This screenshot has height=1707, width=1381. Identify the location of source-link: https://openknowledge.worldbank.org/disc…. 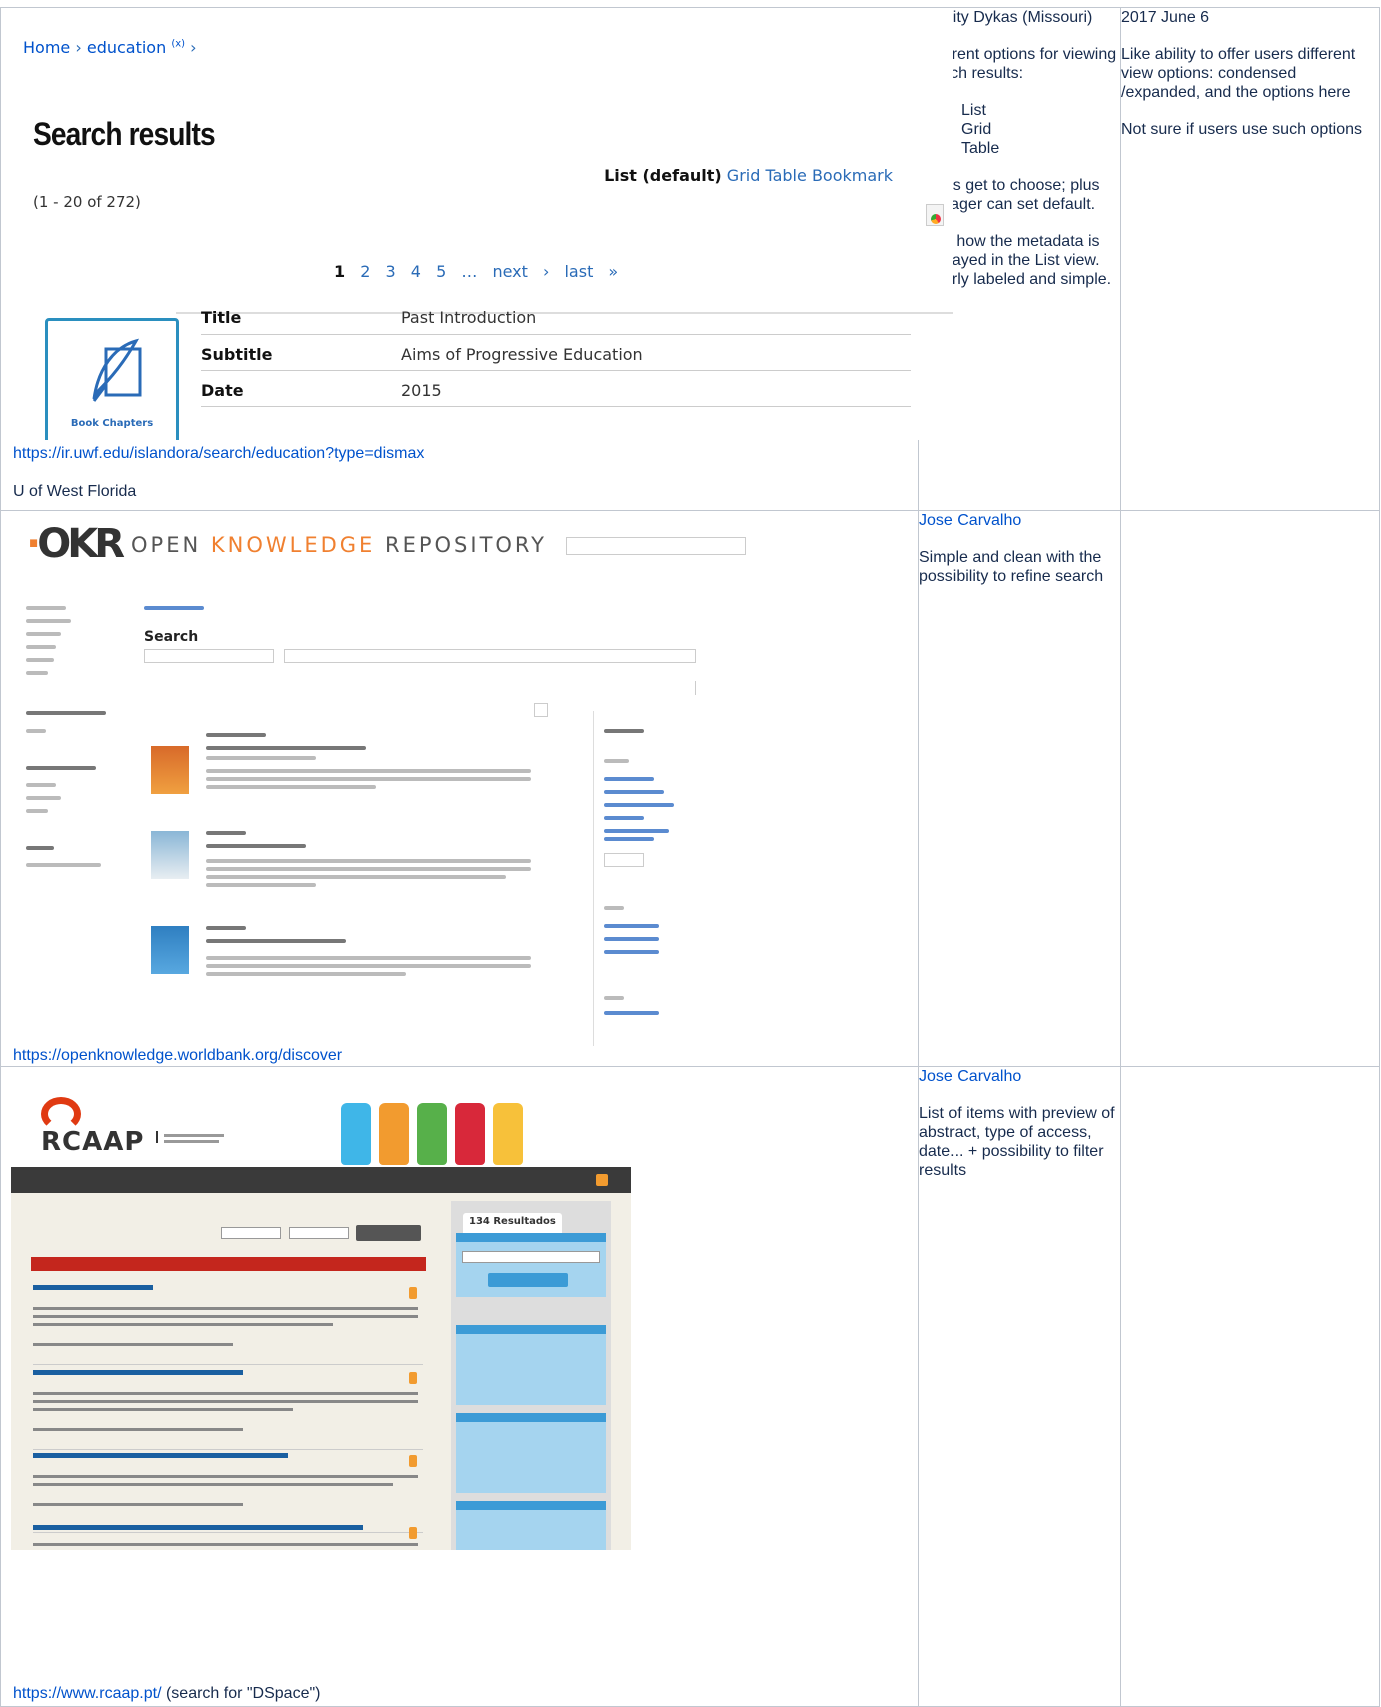
(459, 1056).